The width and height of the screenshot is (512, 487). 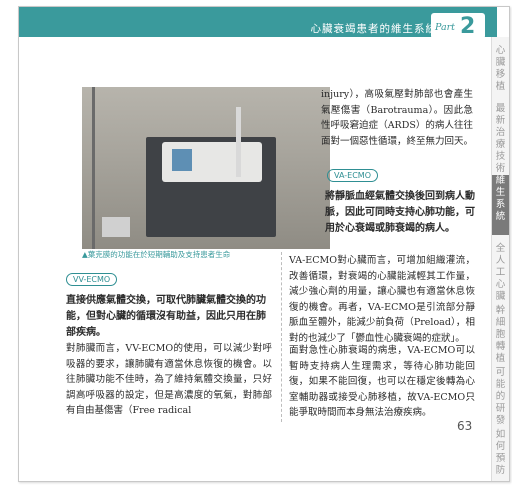 I want to click on chapter-title: 心臟衰竭患者的維生系統, so click(x=373, y=29).